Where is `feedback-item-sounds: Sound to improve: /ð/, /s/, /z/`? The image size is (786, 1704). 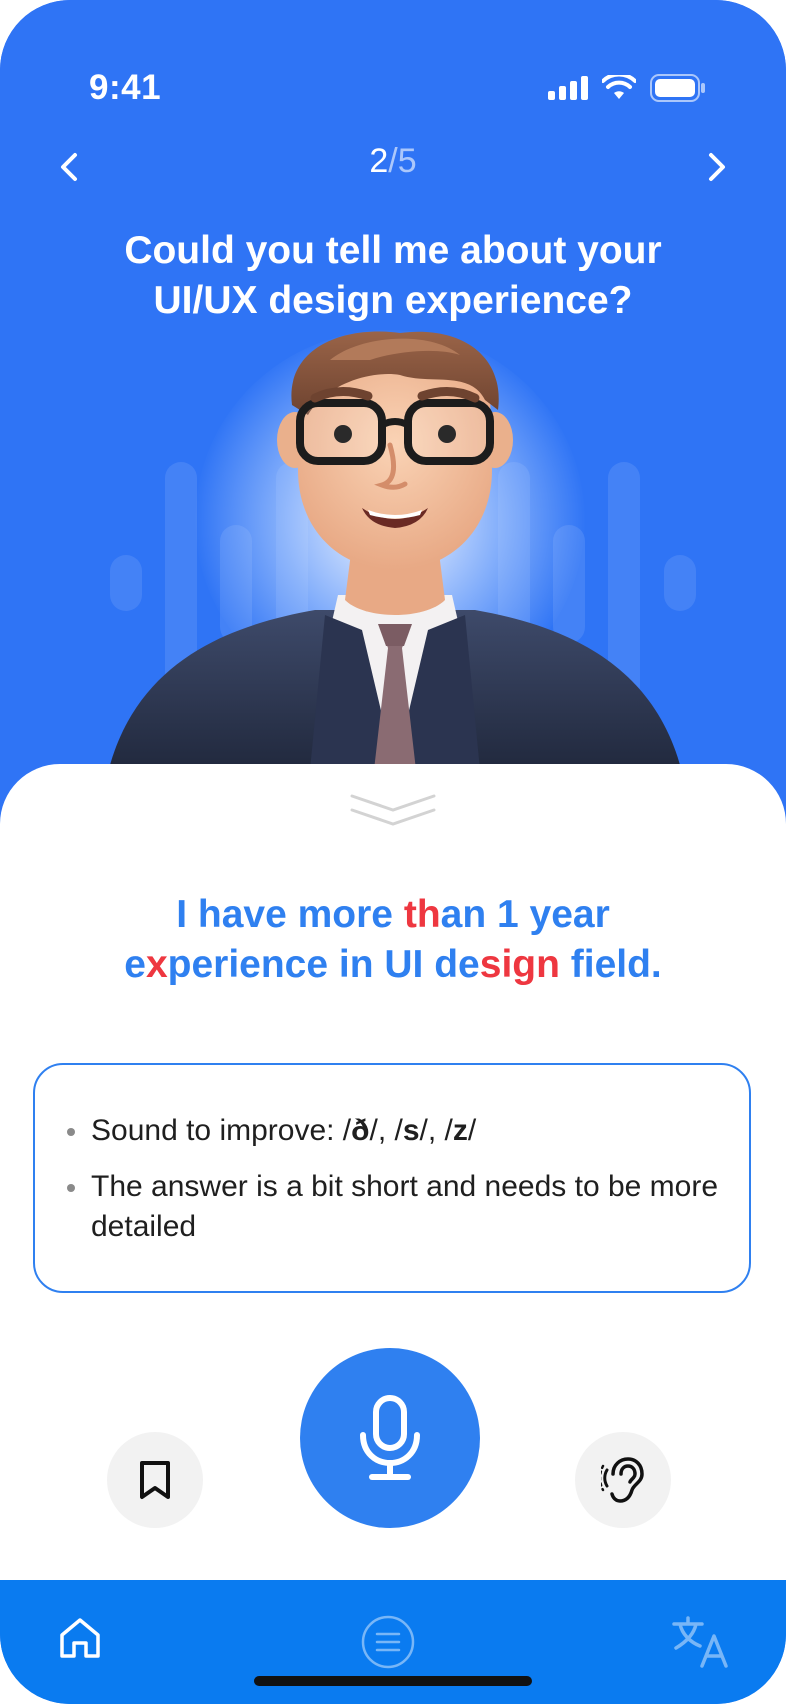 feedback-item-sounds: Sound to improve: /ð/, /s/, /z/ is located at coordinates (396, 1131).